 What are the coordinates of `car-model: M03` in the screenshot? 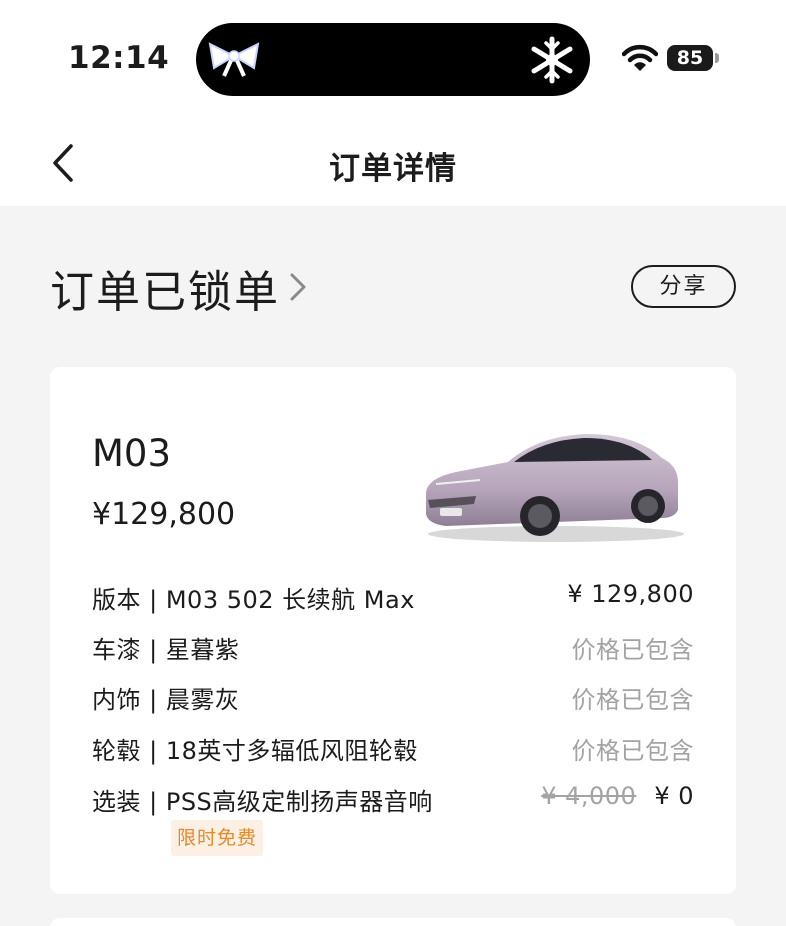 It's located at (132, 453).